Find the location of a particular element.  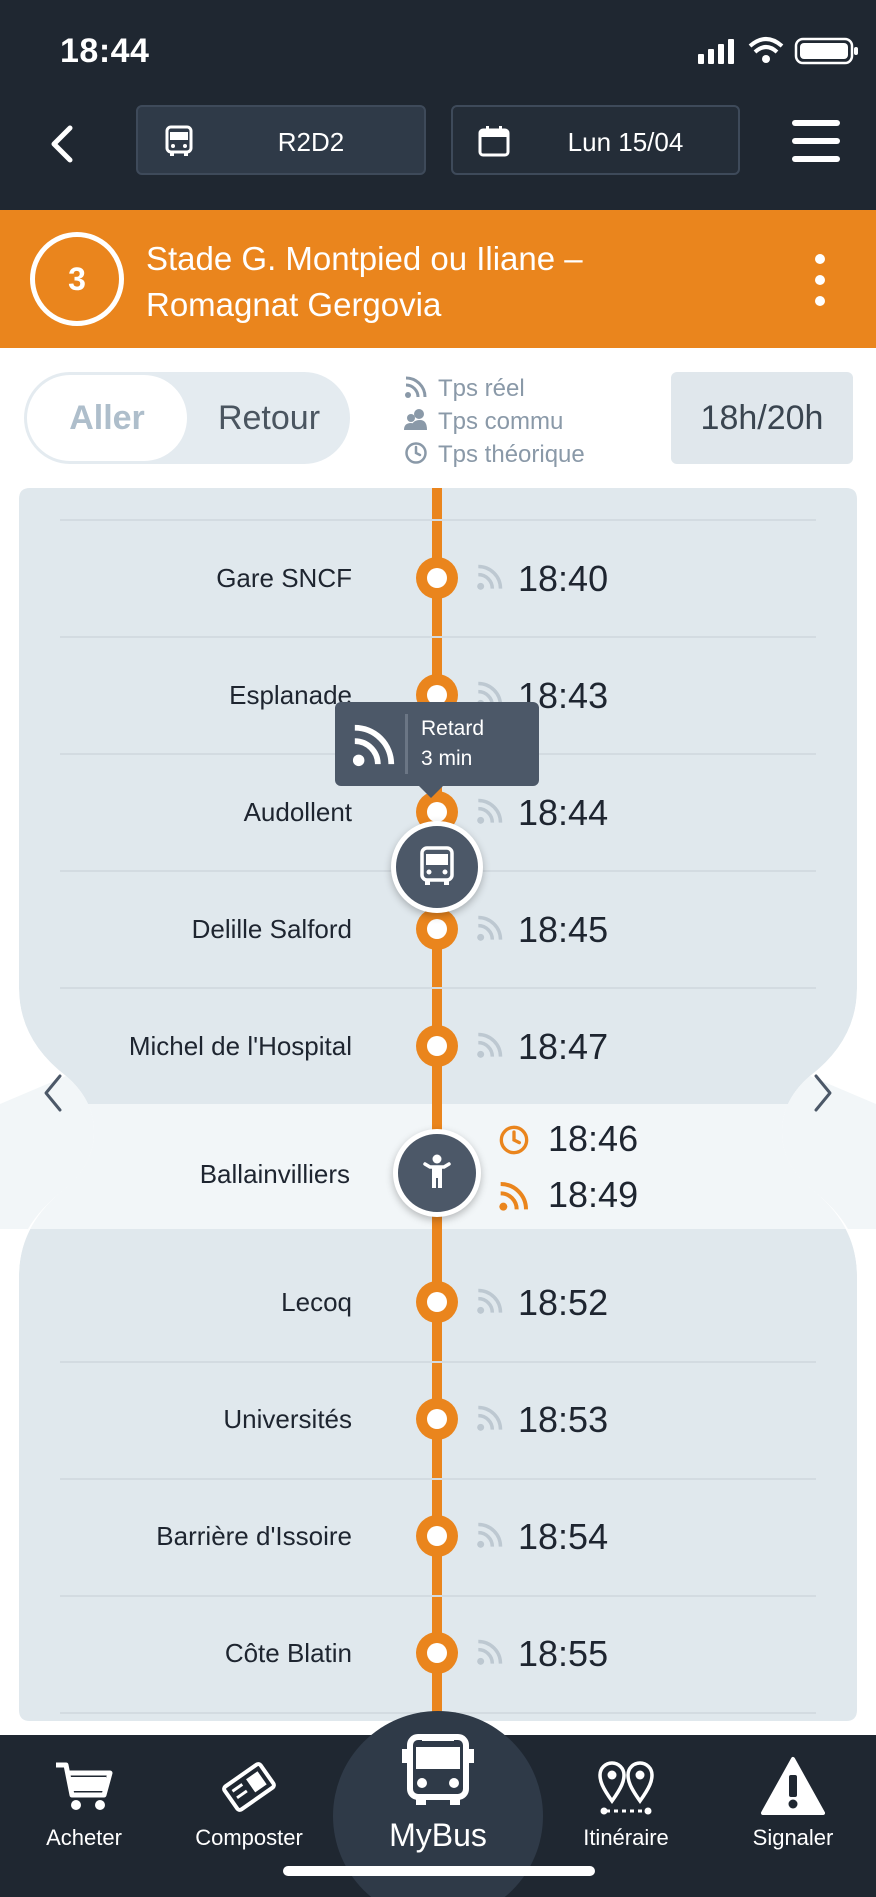

ticket-icon is located at coordinates (249, 1787).